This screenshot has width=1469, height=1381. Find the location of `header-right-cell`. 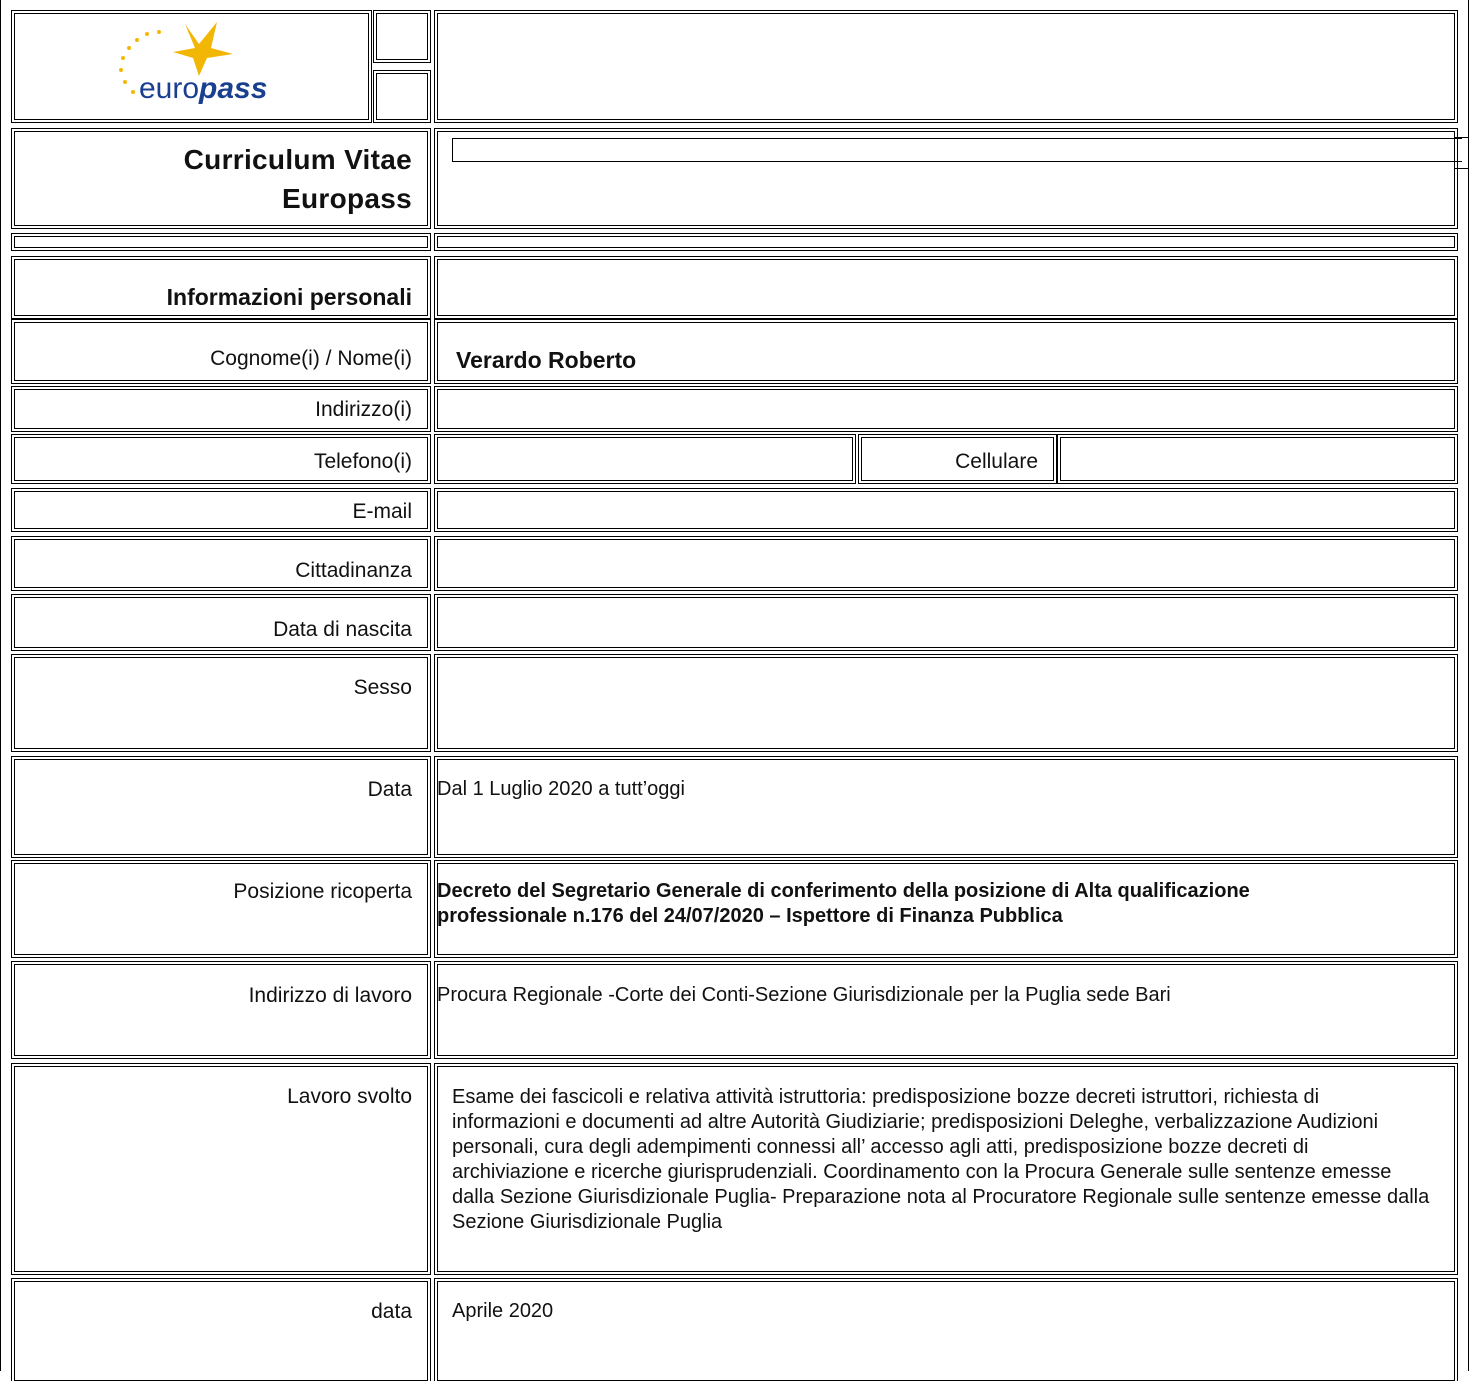

header-right-cell is located at coordinates (946, 66).